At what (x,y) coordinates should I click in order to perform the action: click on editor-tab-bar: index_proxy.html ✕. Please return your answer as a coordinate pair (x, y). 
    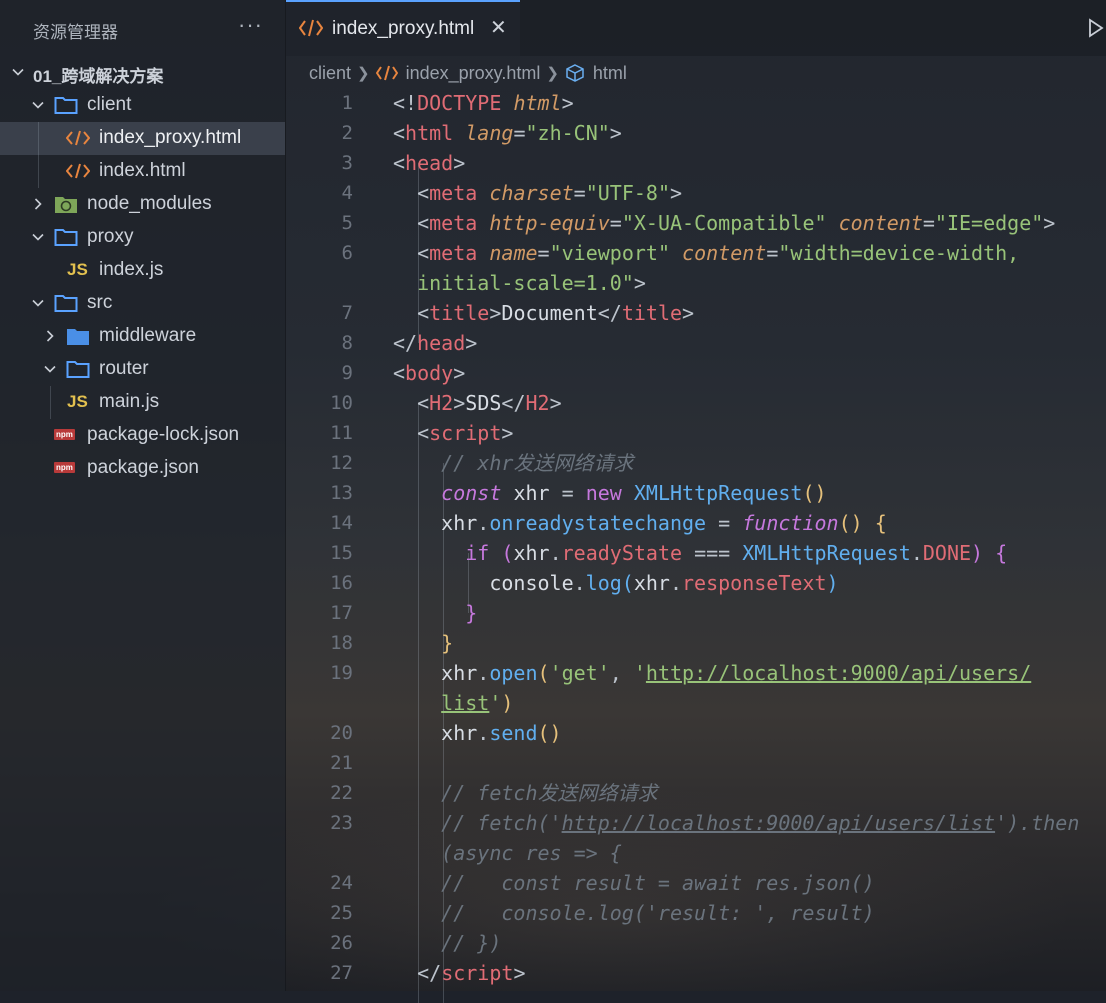
    Looking at the image, I should click on (696, 28).